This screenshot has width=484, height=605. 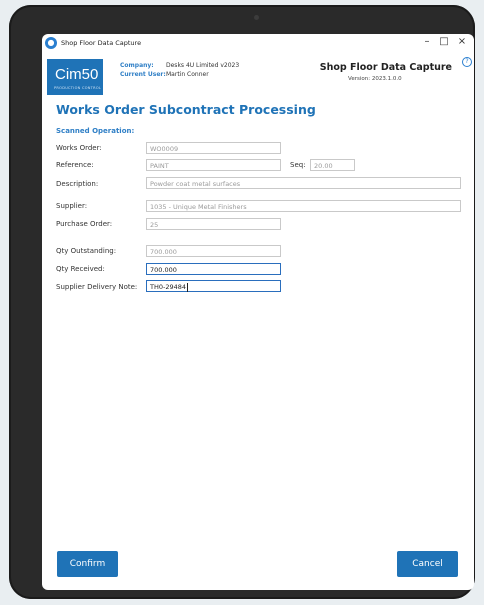 I want to click on delivery-note-input: TH0-29484, so click(x=213, y=286).